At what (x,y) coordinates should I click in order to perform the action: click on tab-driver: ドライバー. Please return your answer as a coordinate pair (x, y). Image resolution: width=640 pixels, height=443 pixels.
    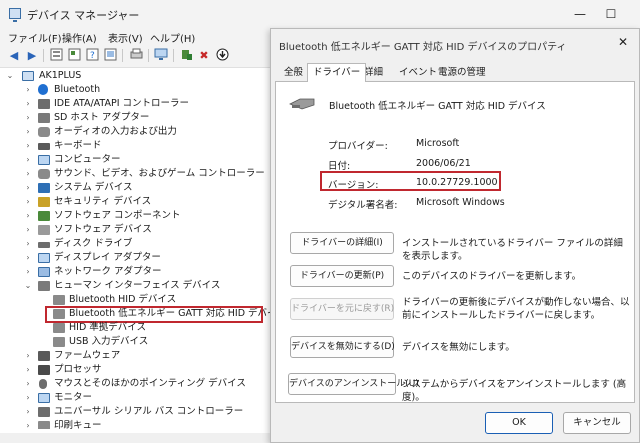
    Looking at the image, I should click on (337, 72).